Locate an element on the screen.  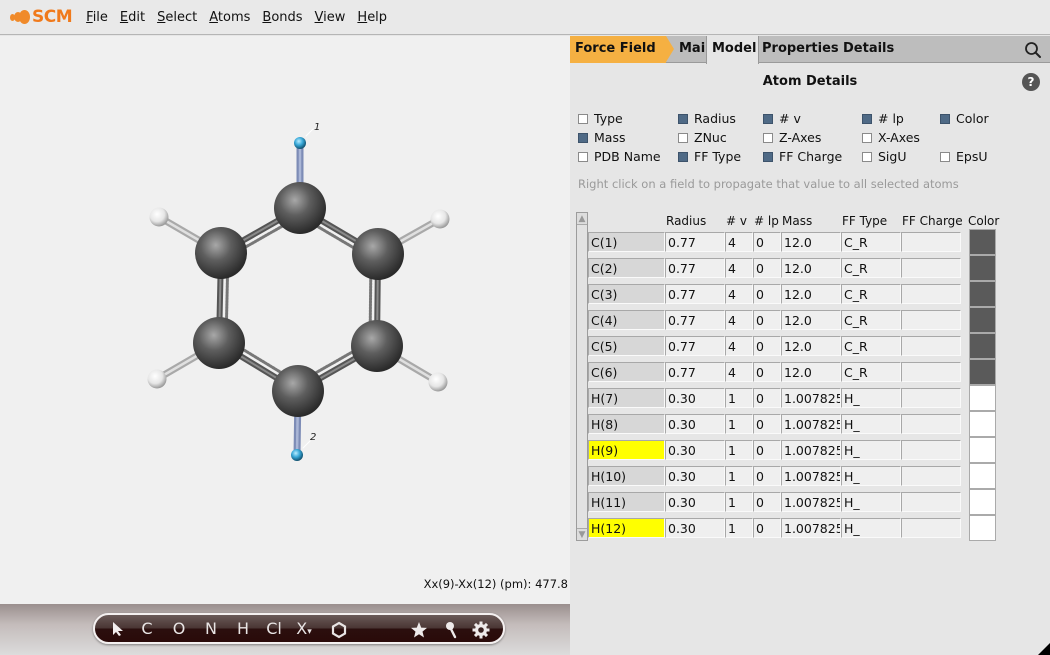
cell-name: H(11) is located at coordinates (626, 502).